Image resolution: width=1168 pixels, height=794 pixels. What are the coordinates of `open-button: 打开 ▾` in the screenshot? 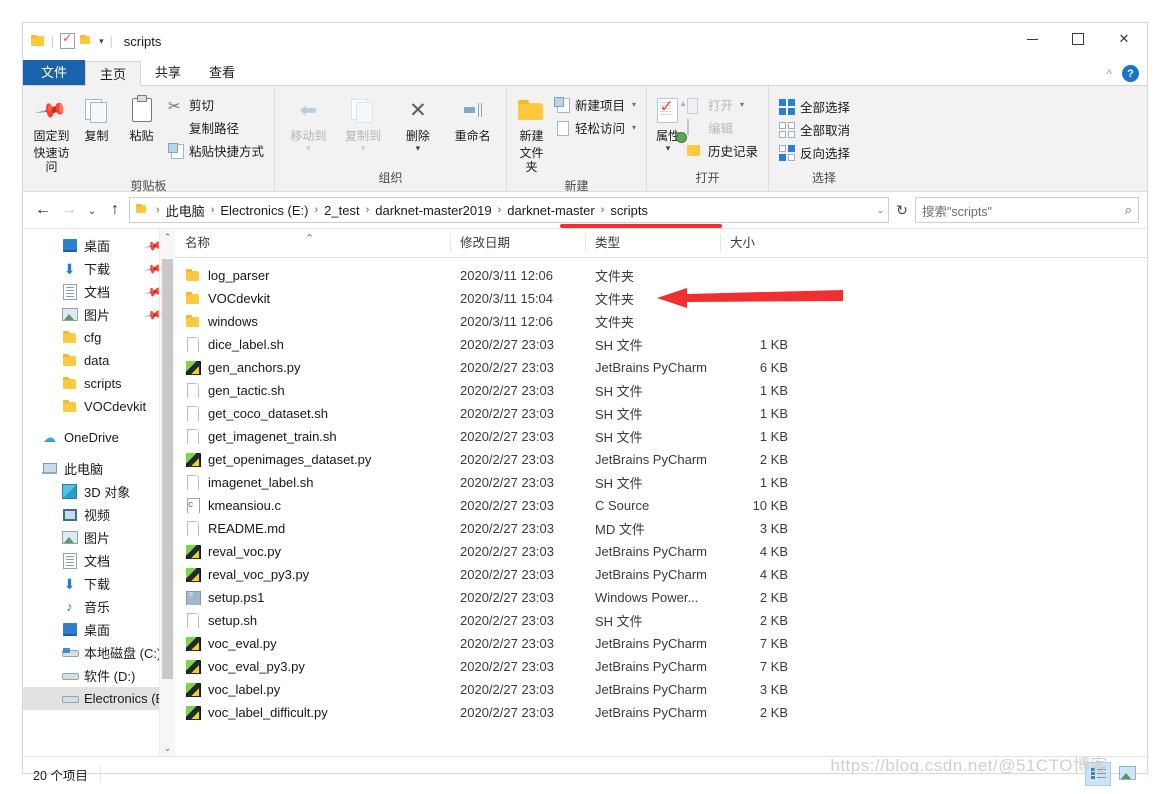 It's located at (722, 104).